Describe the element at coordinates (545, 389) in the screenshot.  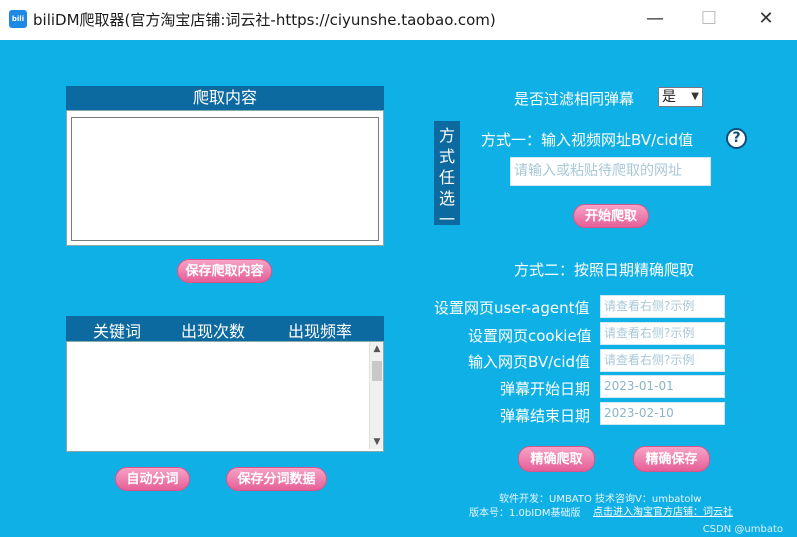
I see `start-date-label: 弹幕开始日期` at that location.